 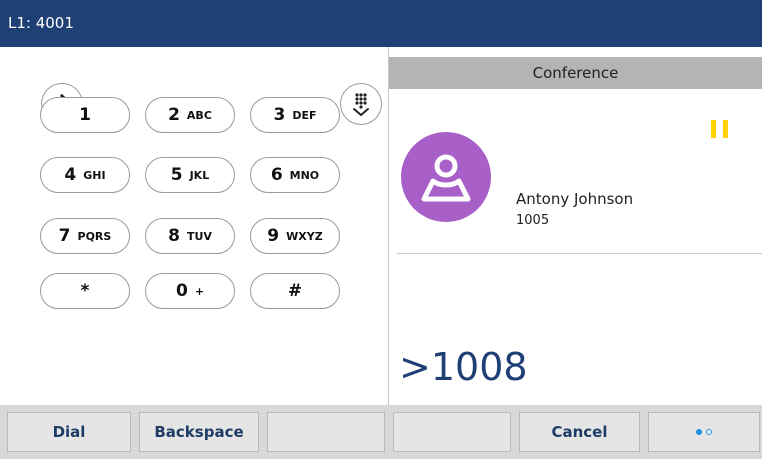 I want to click on key-letters: ABC, so click(x=199, y=115).